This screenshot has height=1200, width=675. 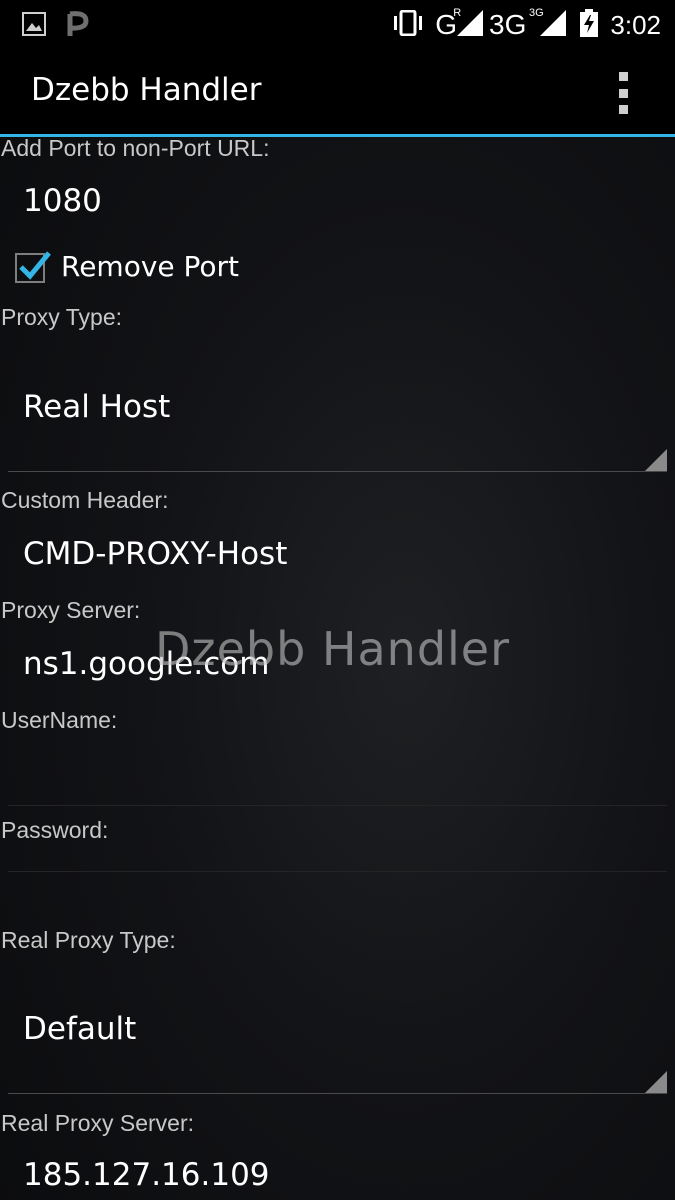 I want to click on proxy-type-spinner-underline, so click(x=337, y=471).